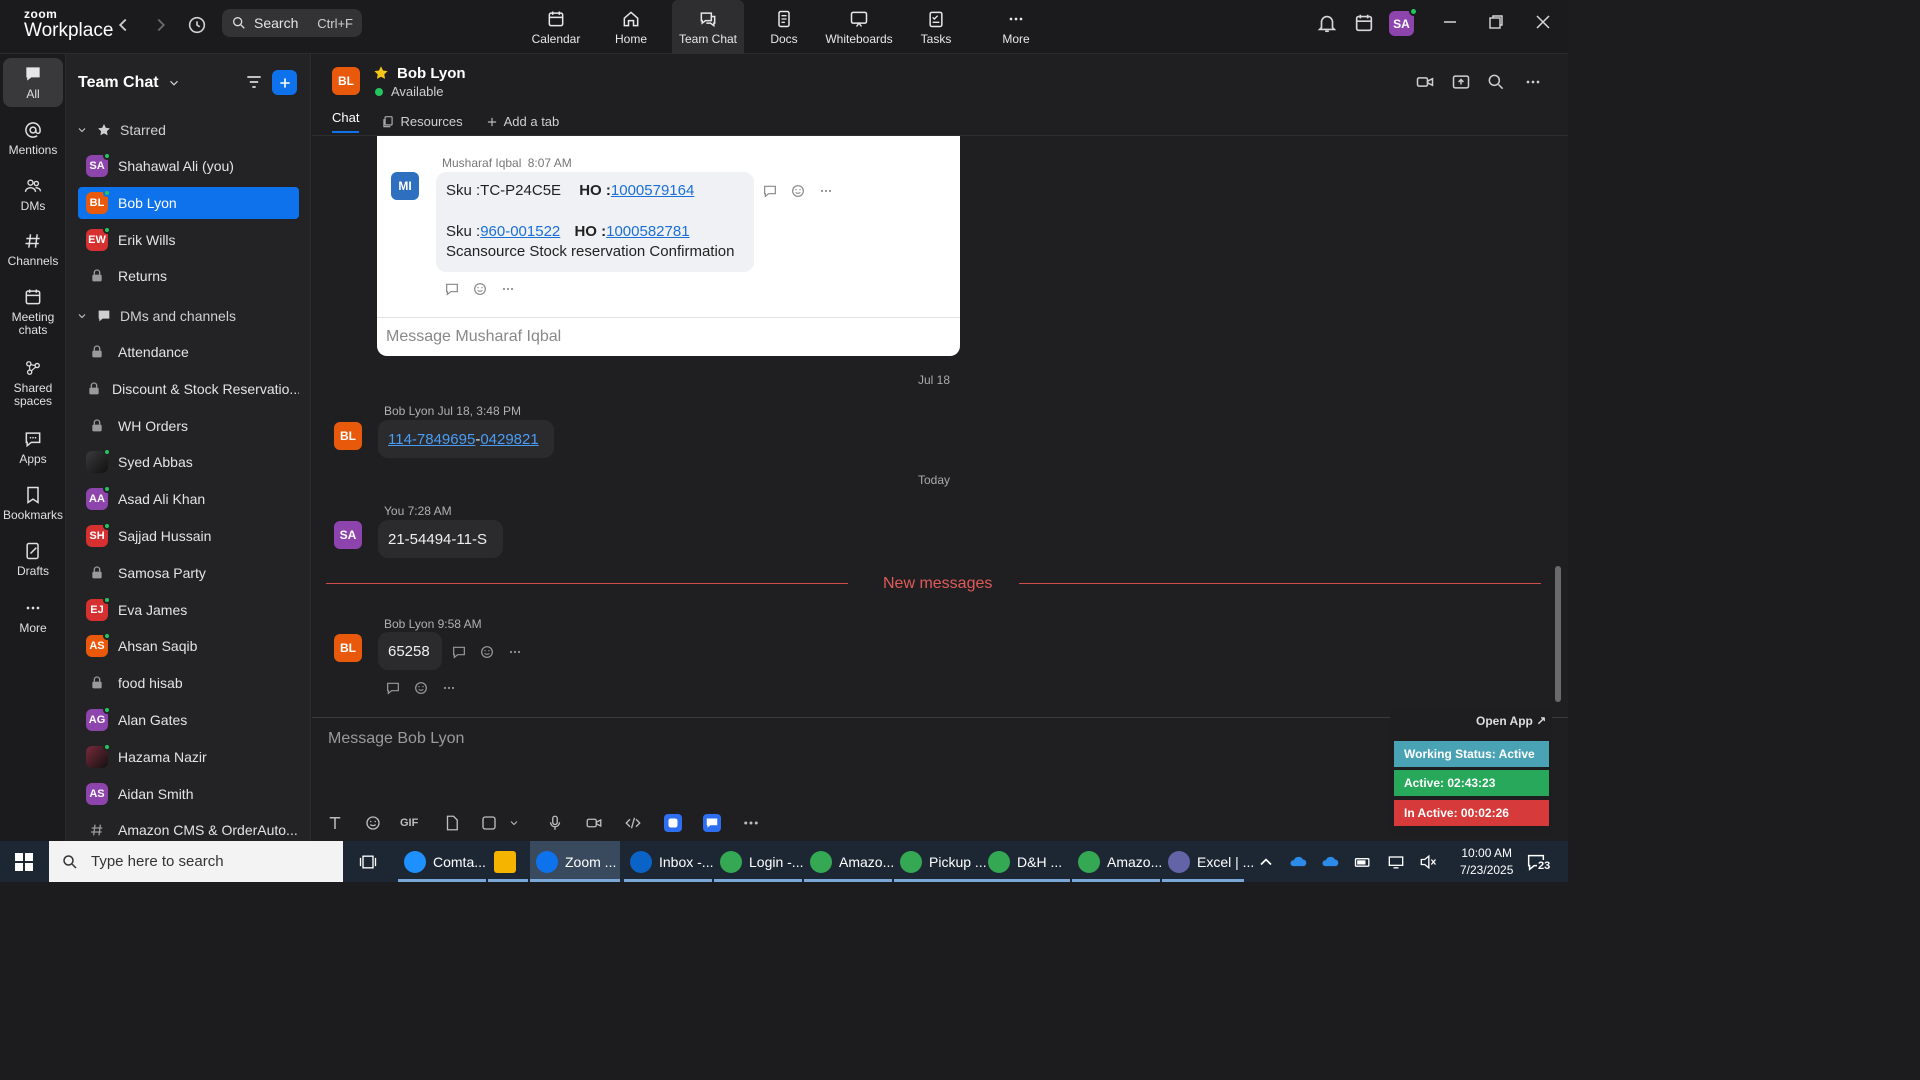 This screenshot has height=1080, width=1920. I want to click on battery-icon, so click(1363, 862).